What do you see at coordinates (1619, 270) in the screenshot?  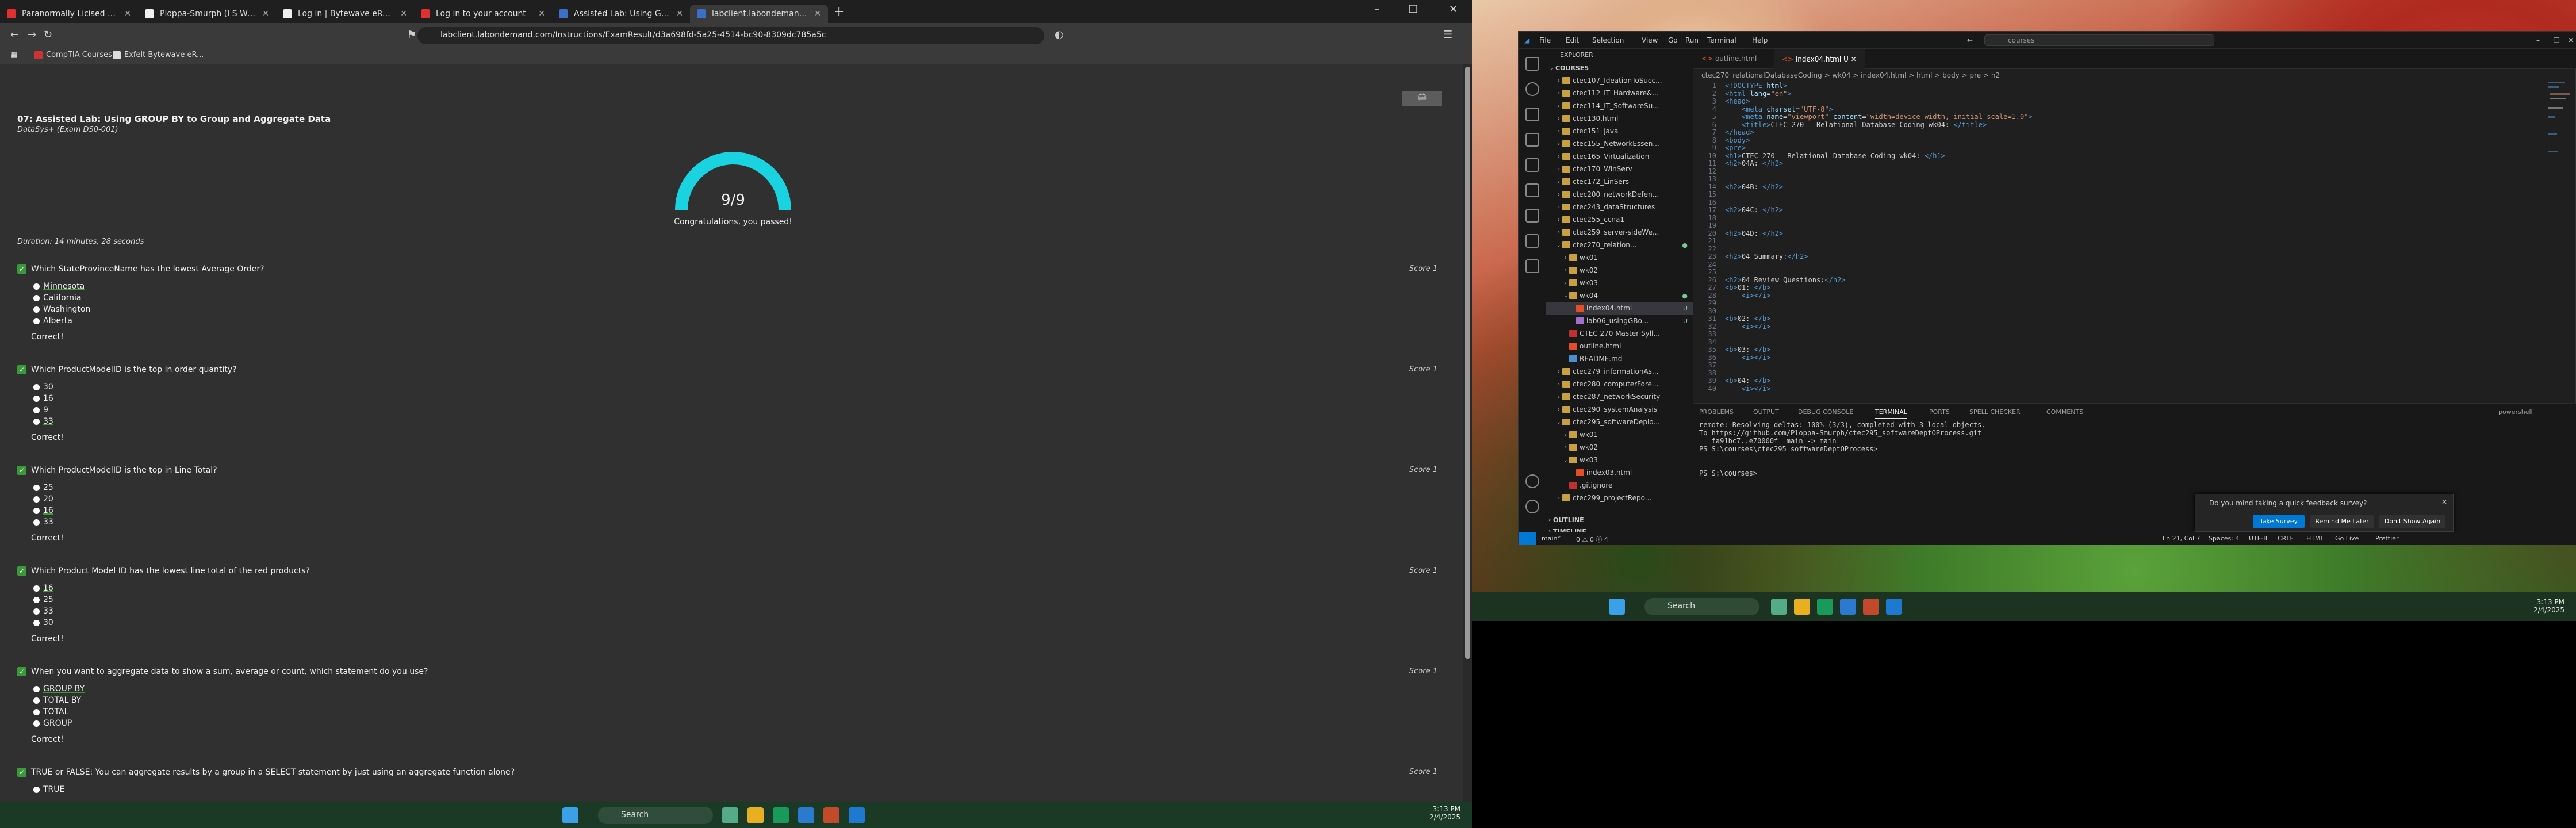 I see `tree-folder: › wk02` at bounding box center [1619, 270].